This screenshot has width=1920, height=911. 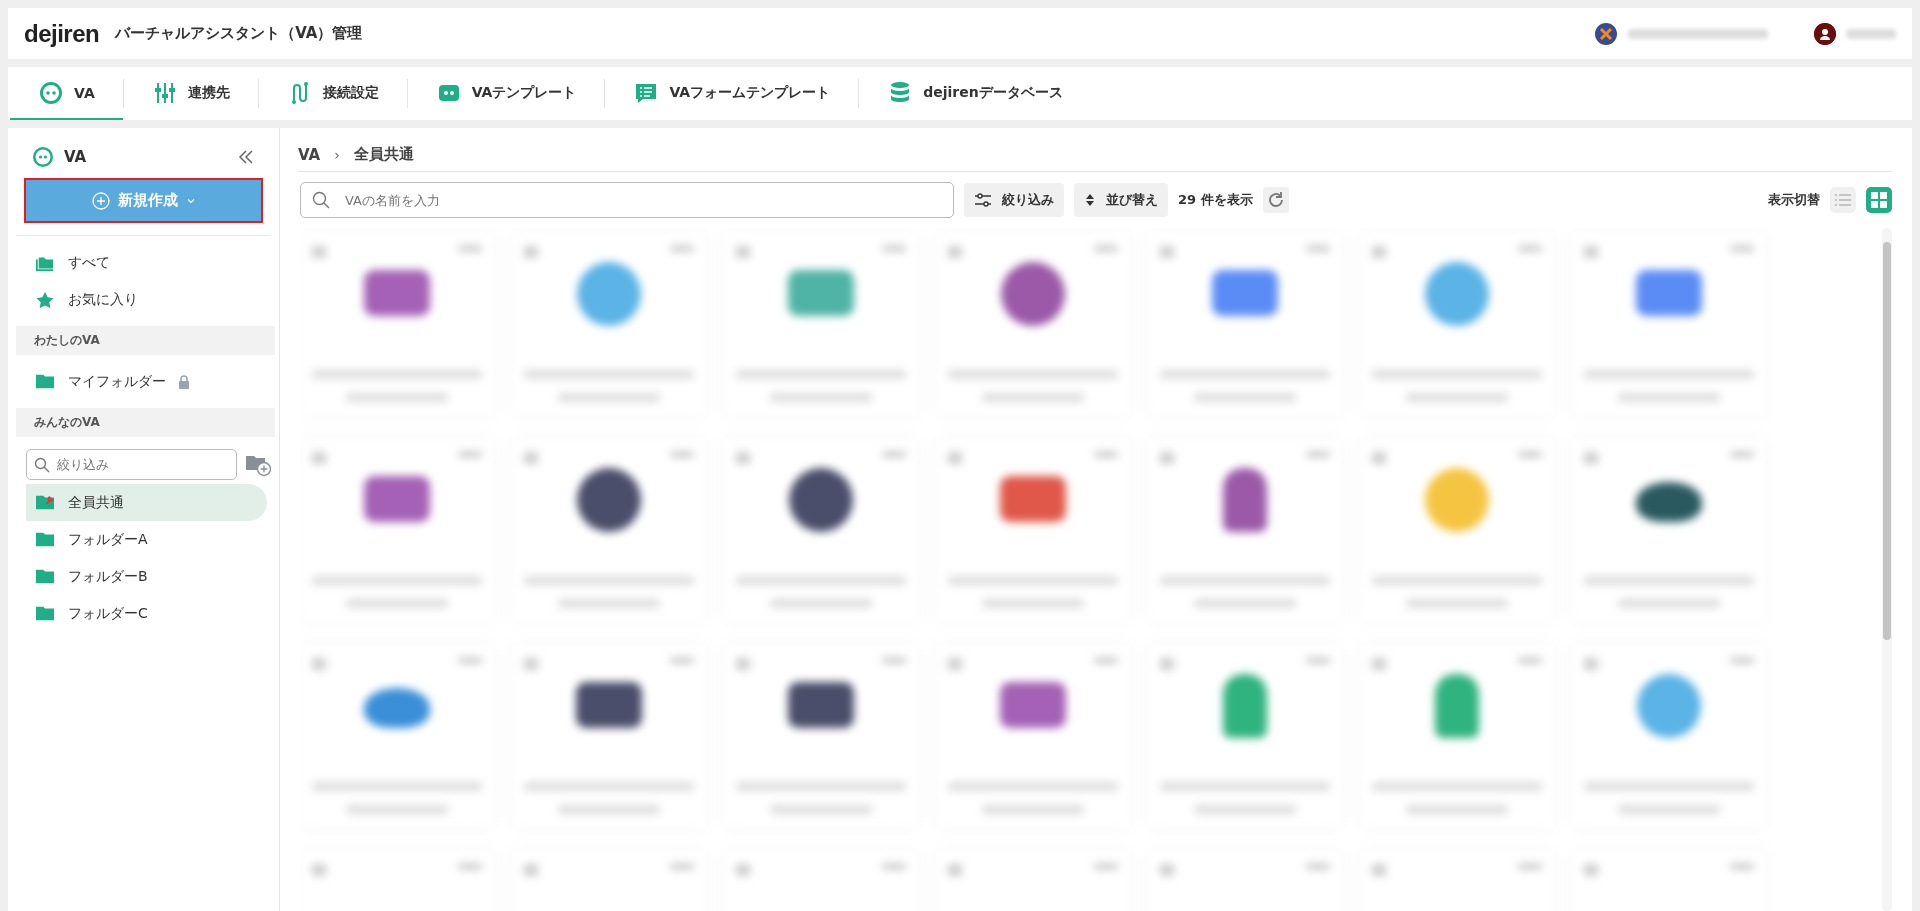 I want to click on sidebar-item: マイフォルダー, so click(x=137, y=381).